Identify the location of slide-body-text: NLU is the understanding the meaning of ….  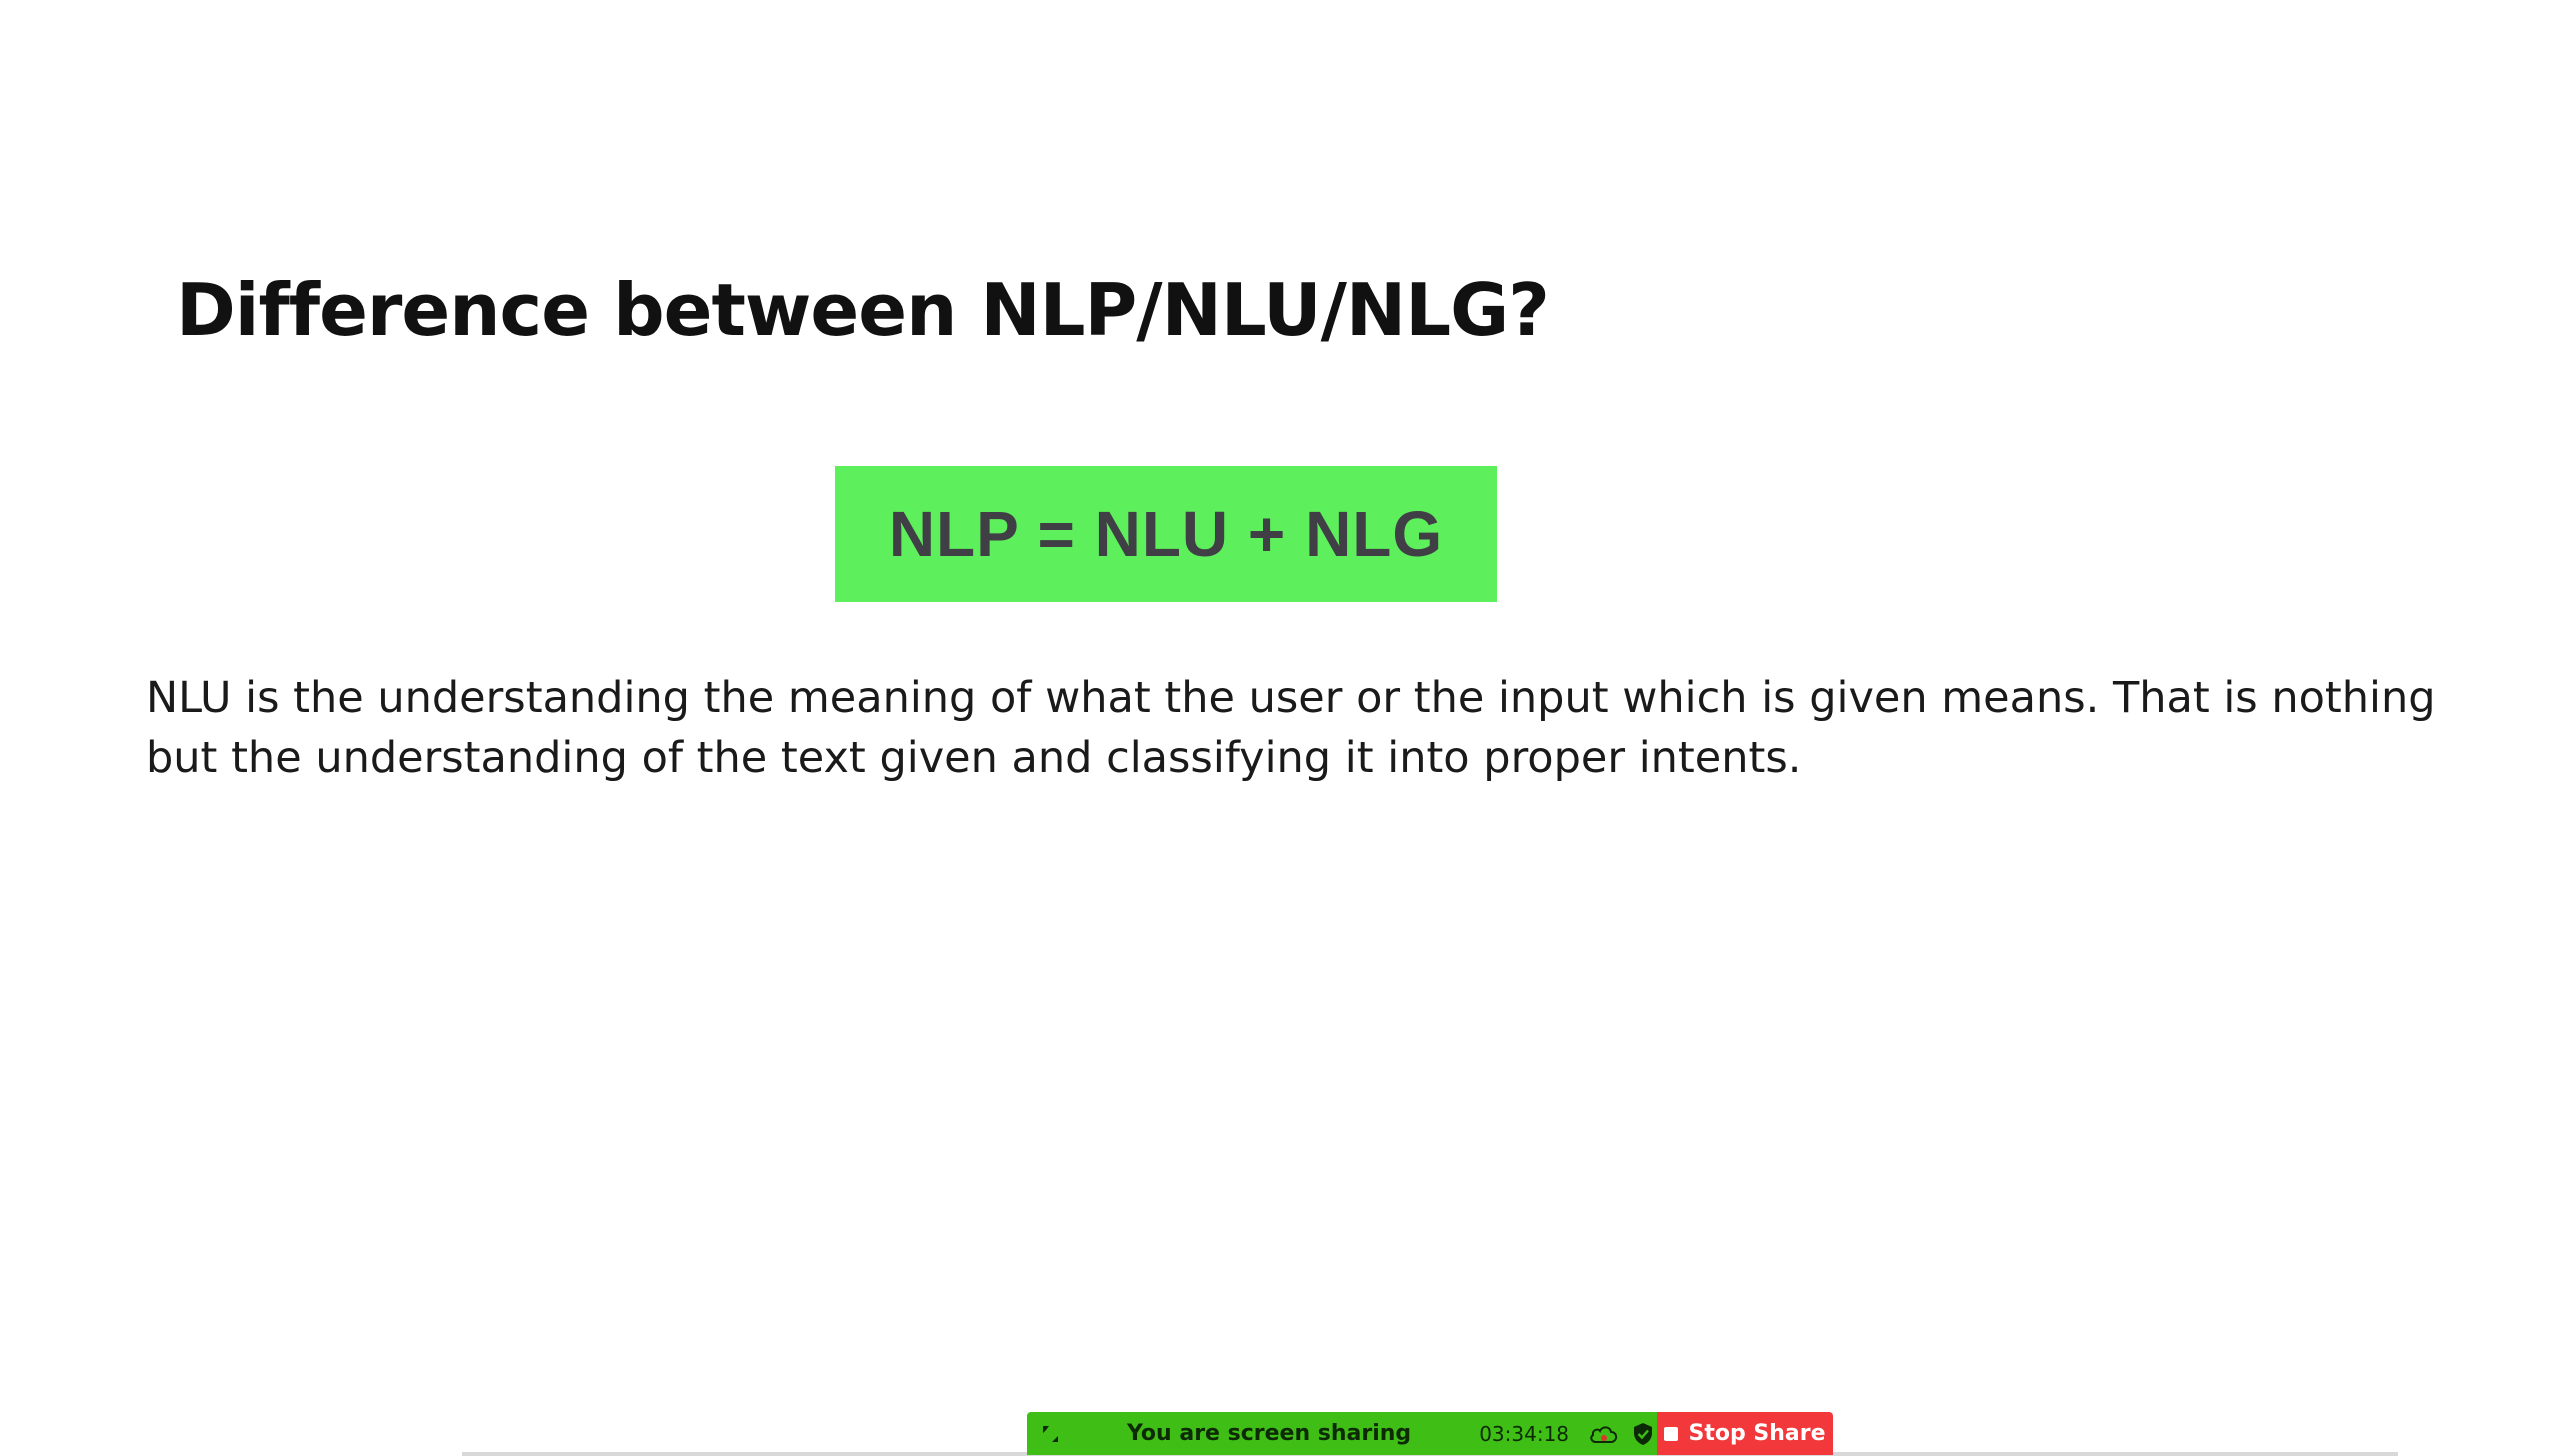
(1291, 728).